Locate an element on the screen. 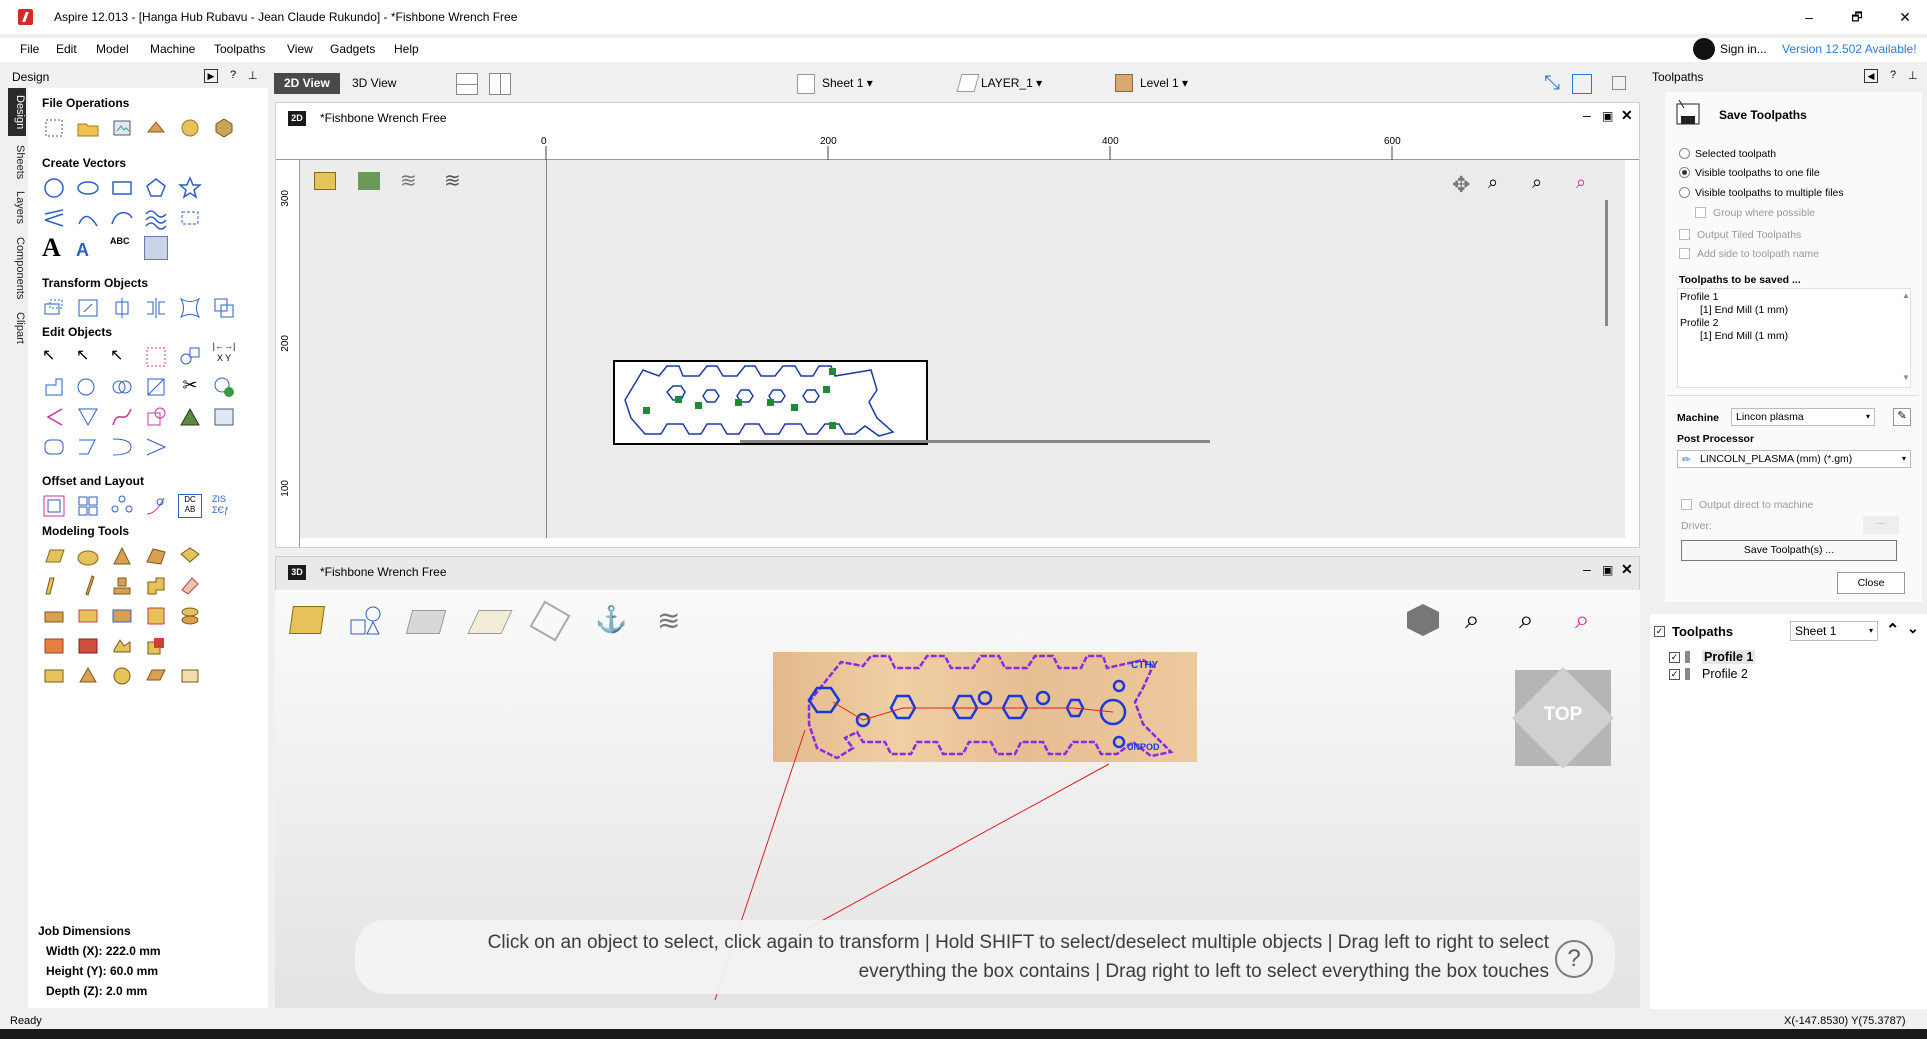 The width and height of the screenshot is (1927, 1039). draw-star-icon is located at coordinates (190, 188).